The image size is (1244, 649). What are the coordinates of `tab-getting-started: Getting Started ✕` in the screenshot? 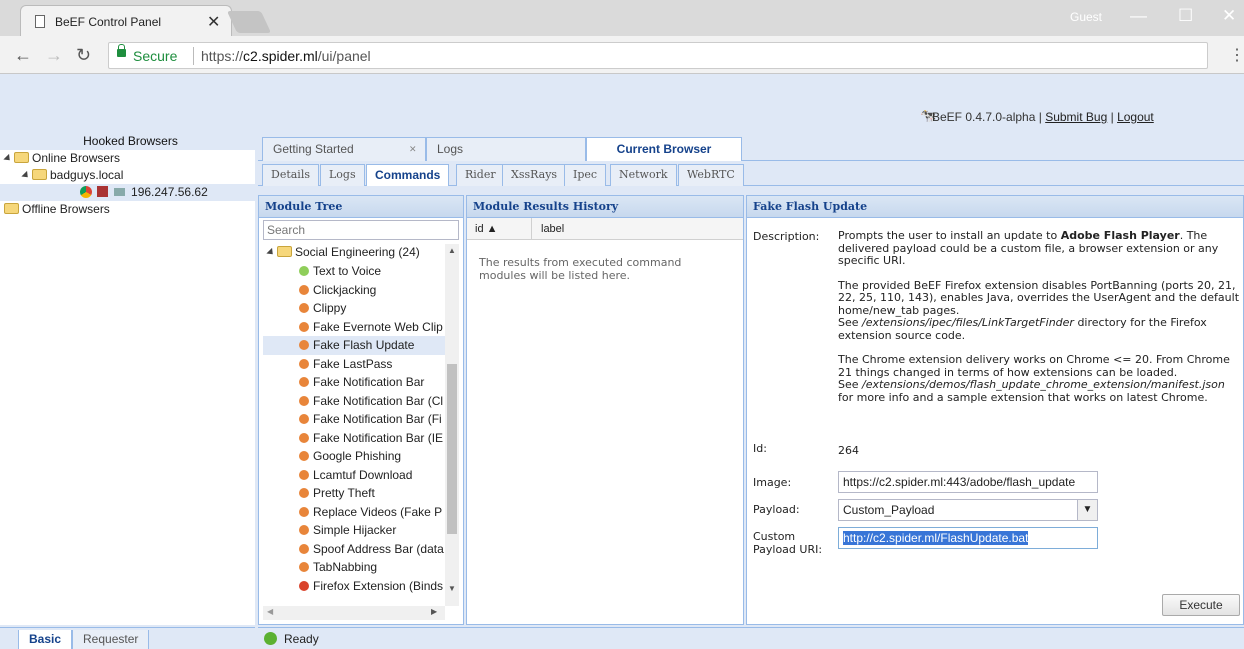 It's located at (344, 149).